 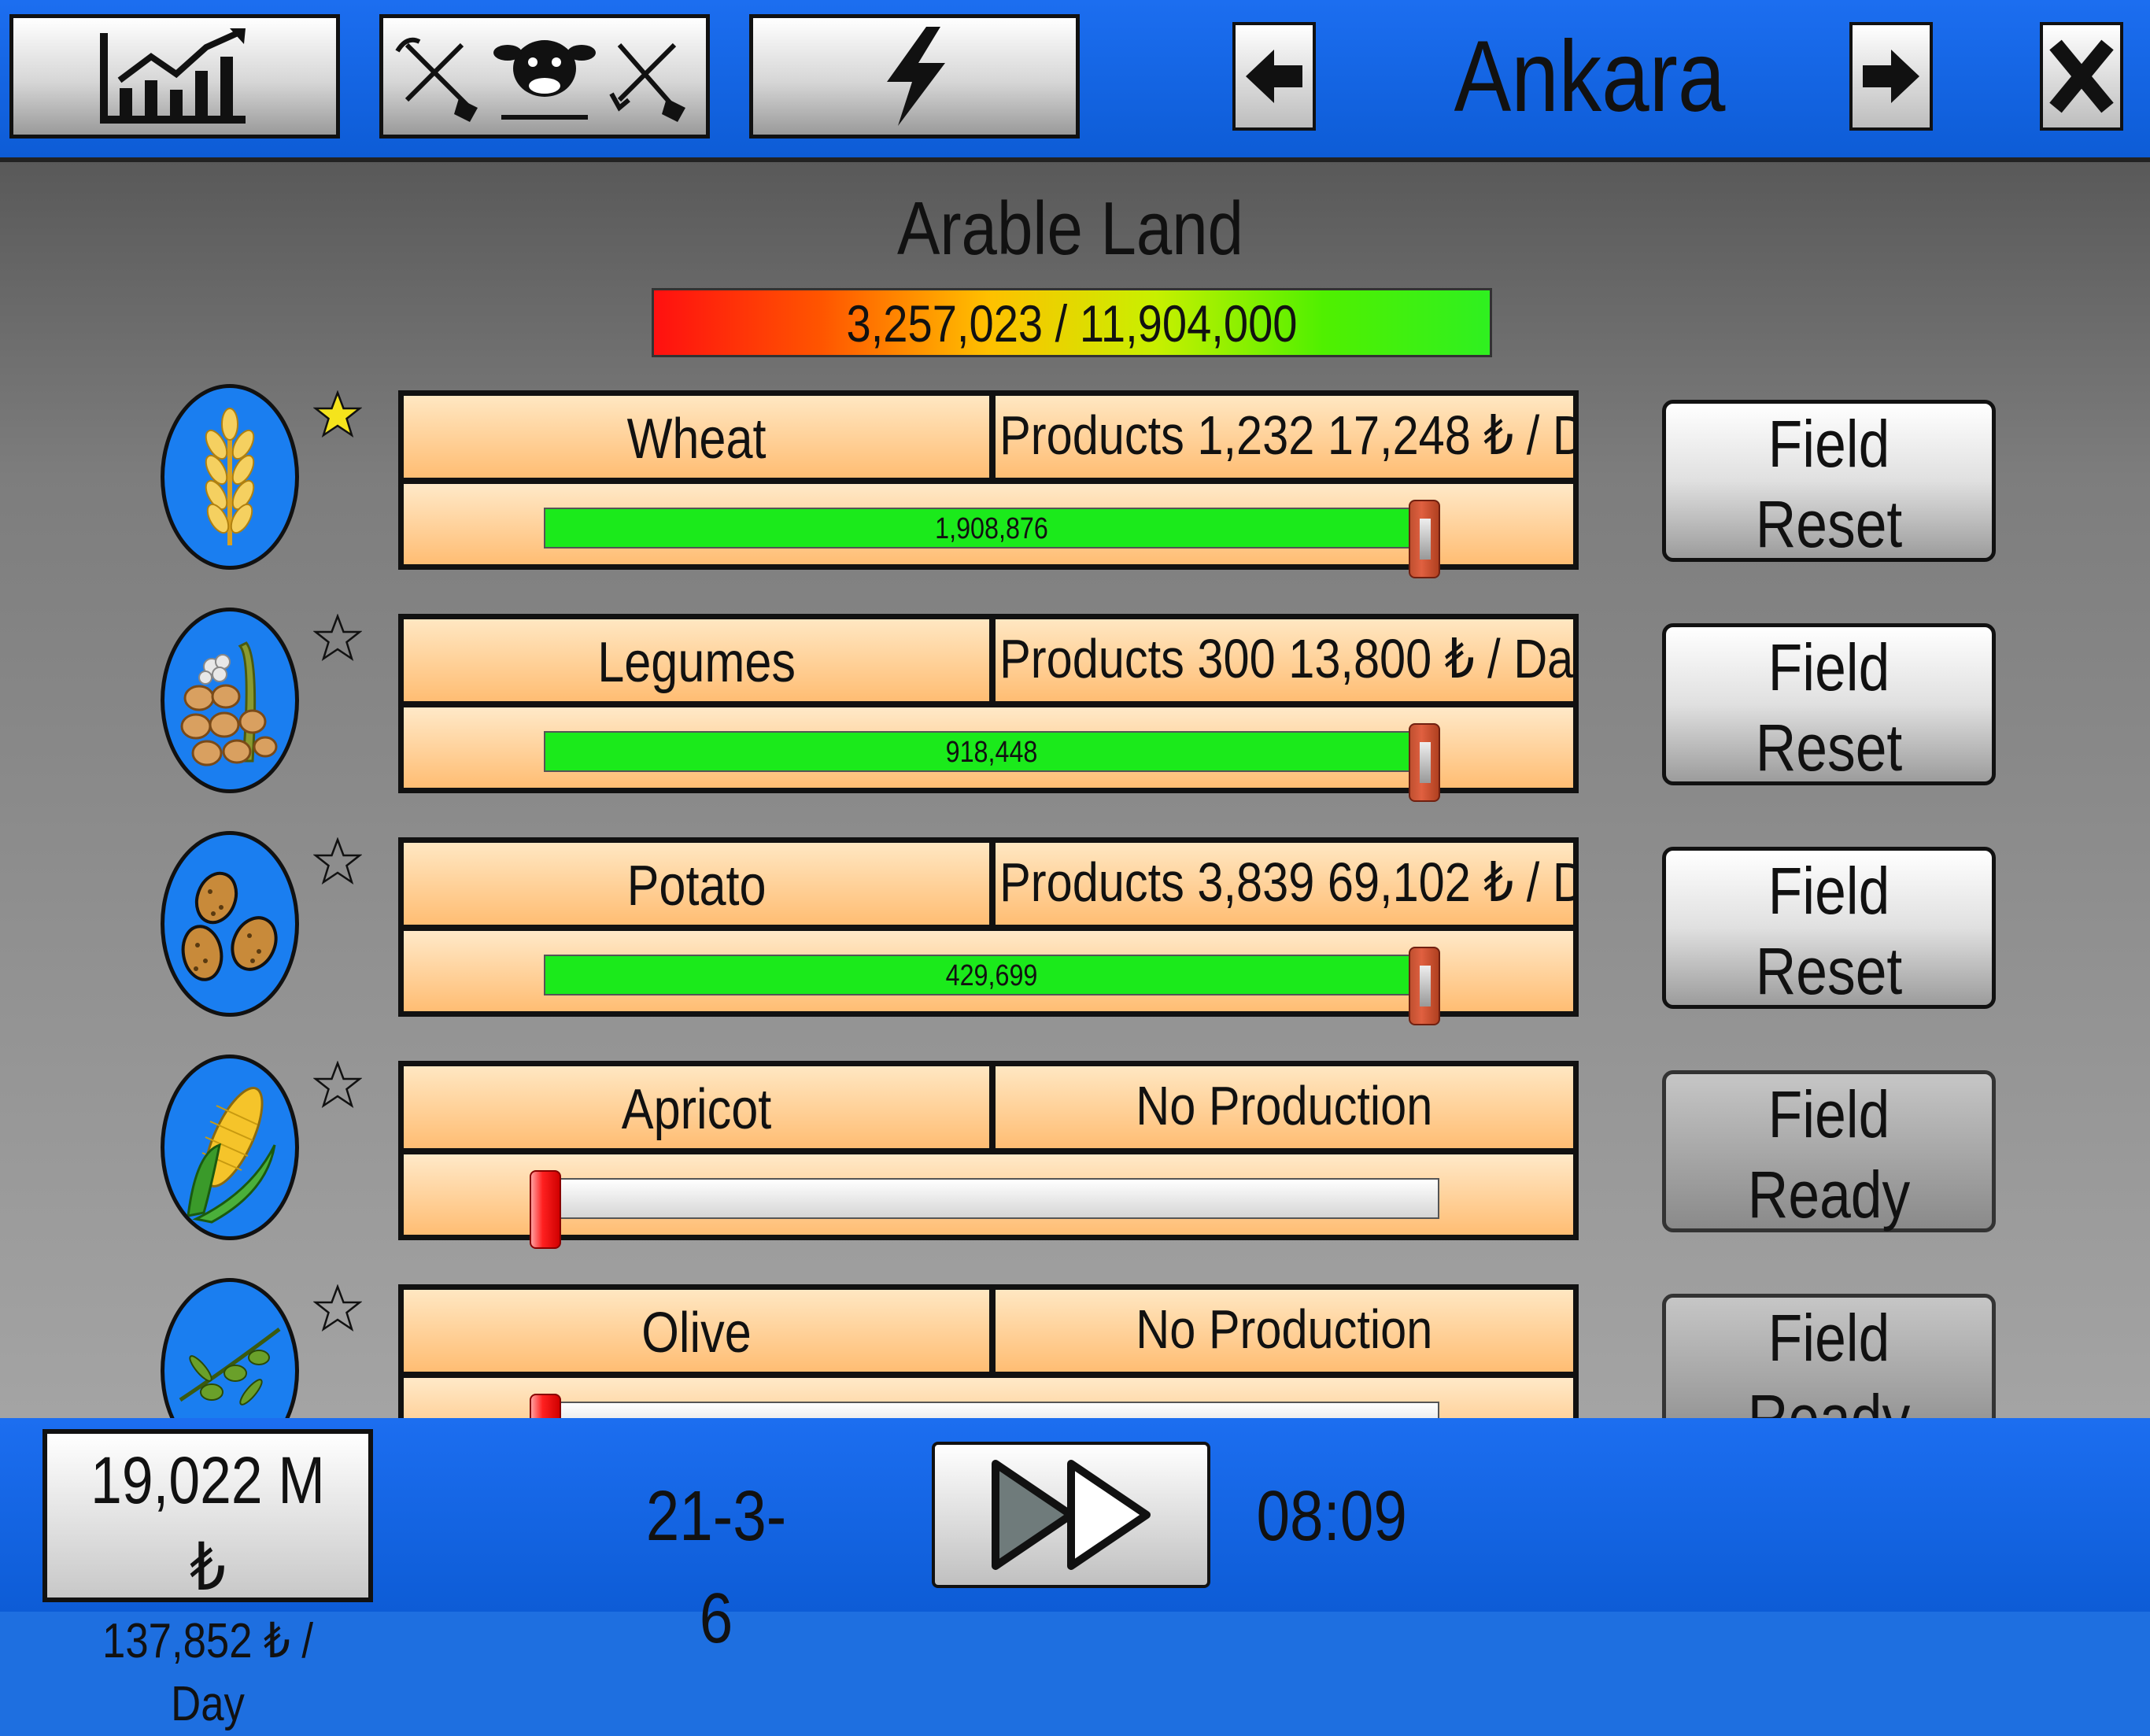 I want to click on fast-forward-button, so click(x=1071, y=1515).